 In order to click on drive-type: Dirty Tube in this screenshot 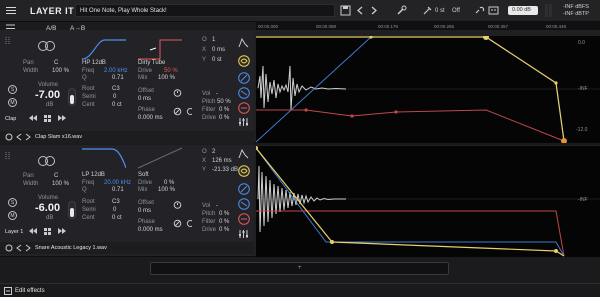, I will do `click(151, 63)`.